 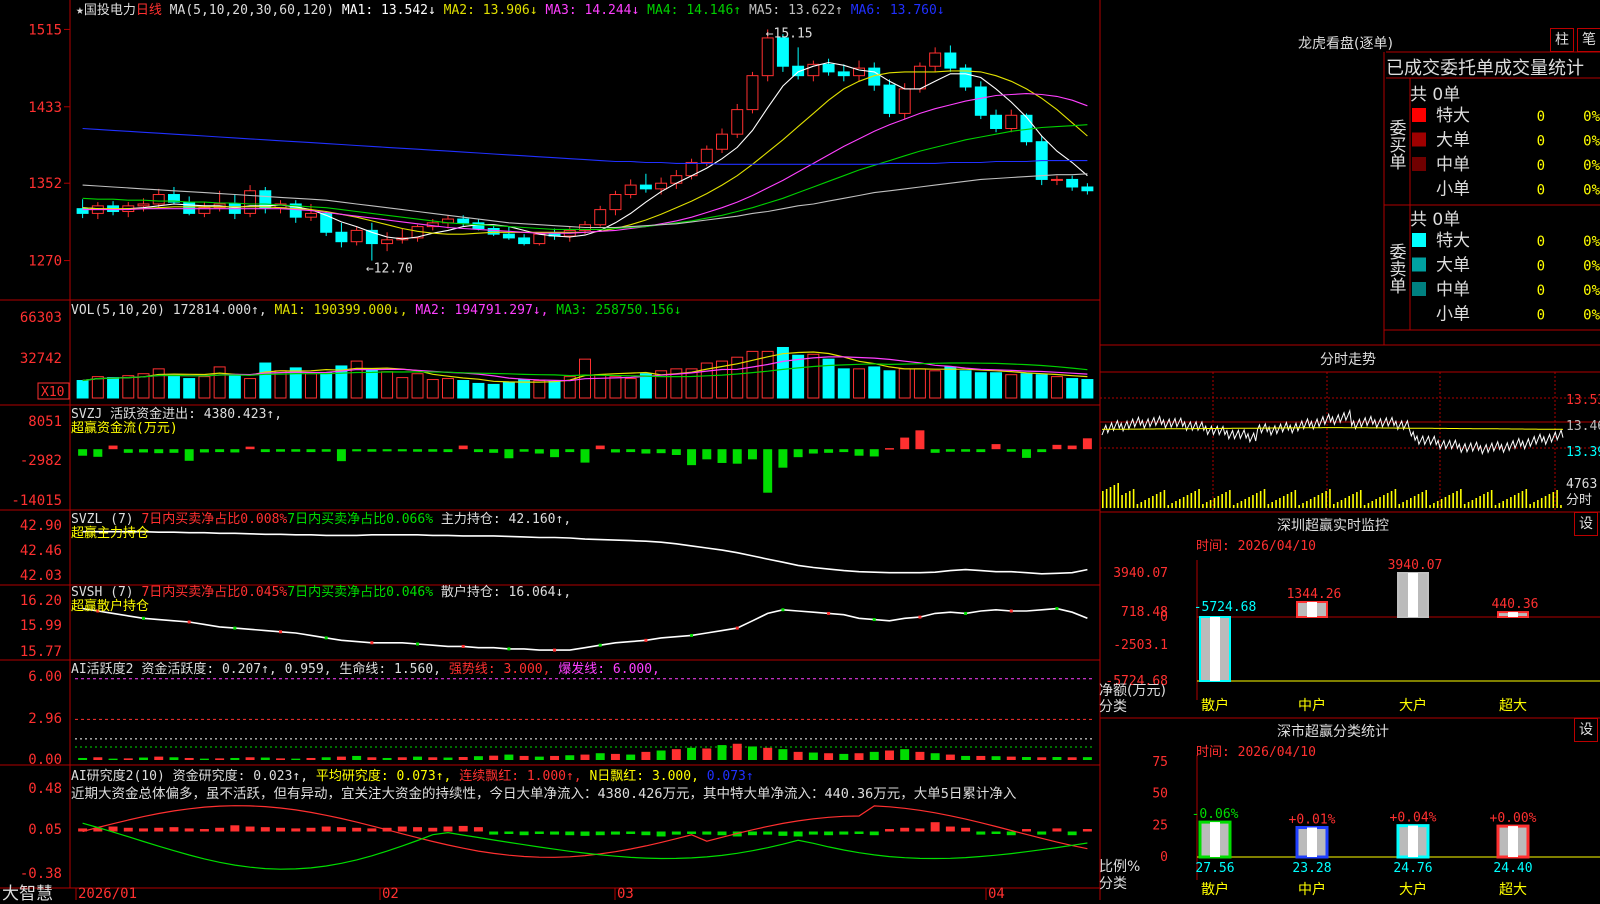 What do you see at coordinates (1256, 752) in the screenshot?
I see `classify-time: 时间: 2026/04/10` at bounding box center [1256, 752].